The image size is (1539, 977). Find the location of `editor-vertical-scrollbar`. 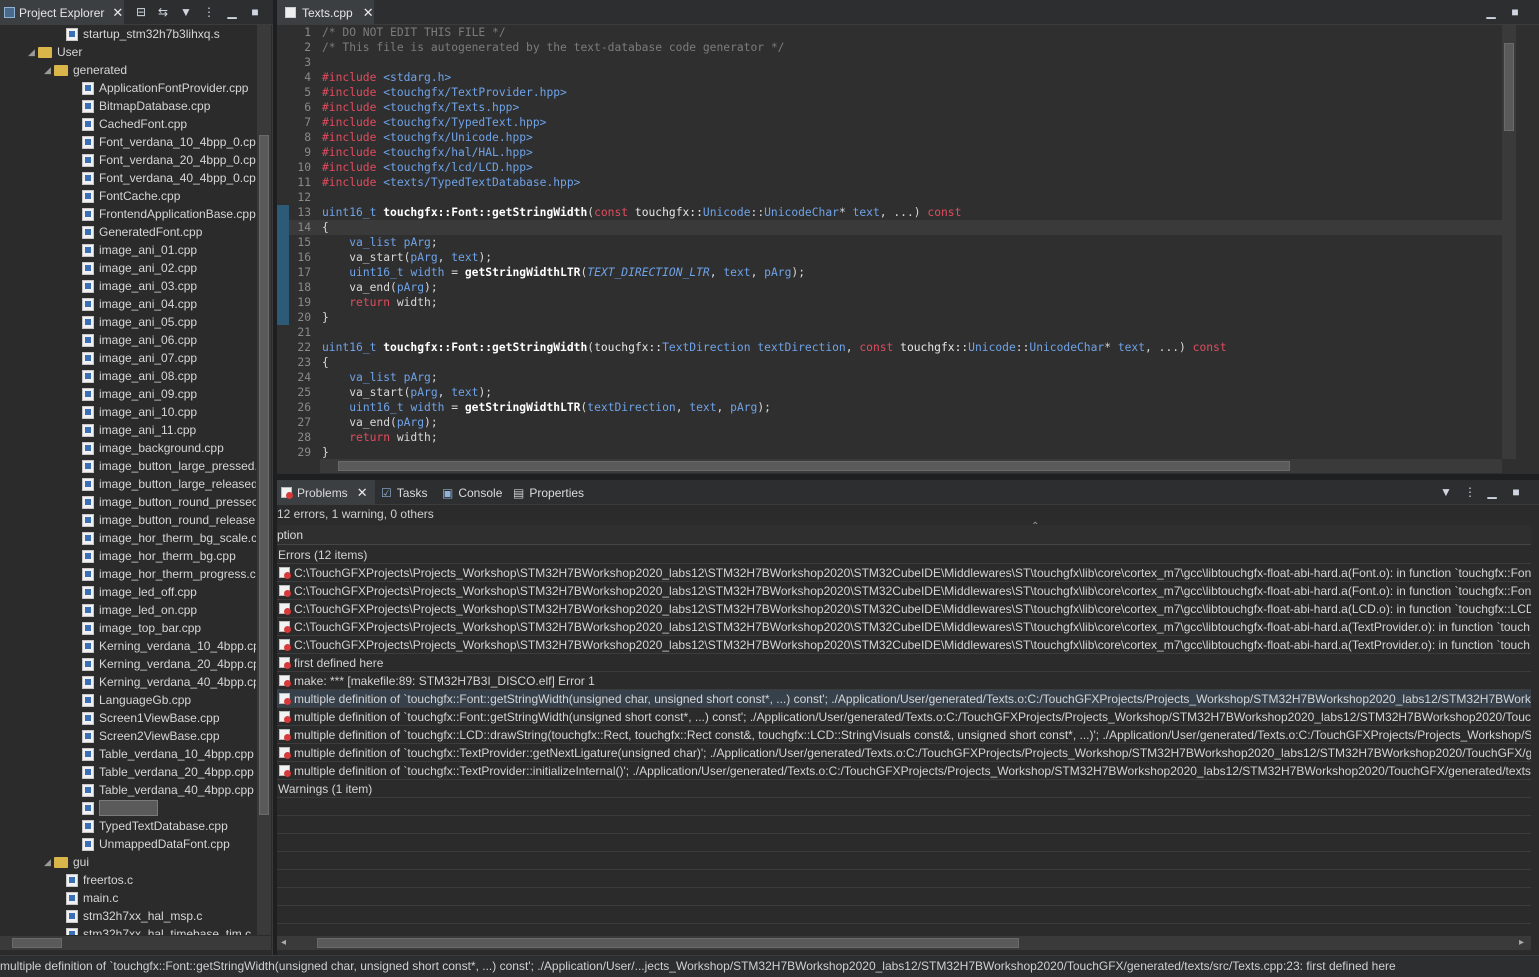

editor-vertical-scrollbar is located at coordinates (1509, 242).